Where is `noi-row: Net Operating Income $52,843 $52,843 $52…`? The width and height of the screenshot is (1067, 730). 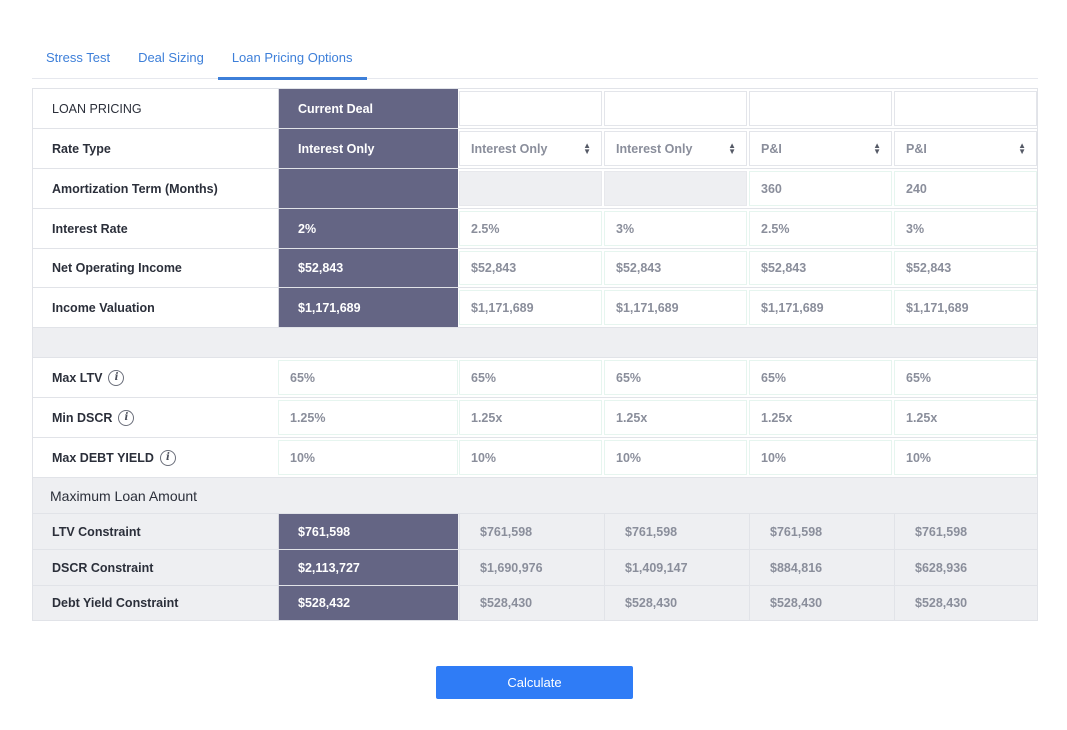 noi-row: Net Operating Income $52,843 $52,843 $52… is located at coordinates (535, 268).